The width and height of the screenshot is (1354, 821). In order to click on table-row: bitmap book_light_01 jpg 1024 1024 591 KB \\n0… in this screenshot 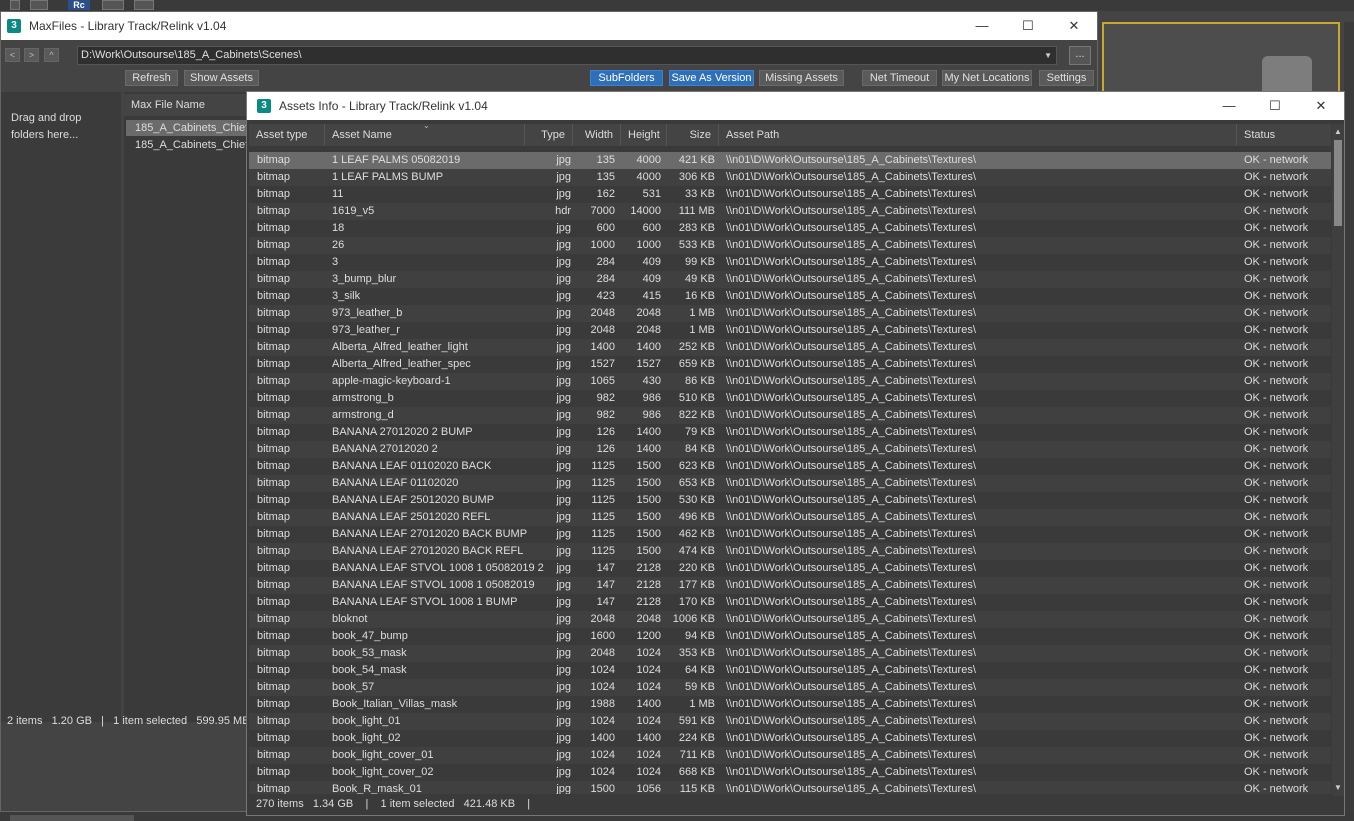, I will do `click(790, 721)`.